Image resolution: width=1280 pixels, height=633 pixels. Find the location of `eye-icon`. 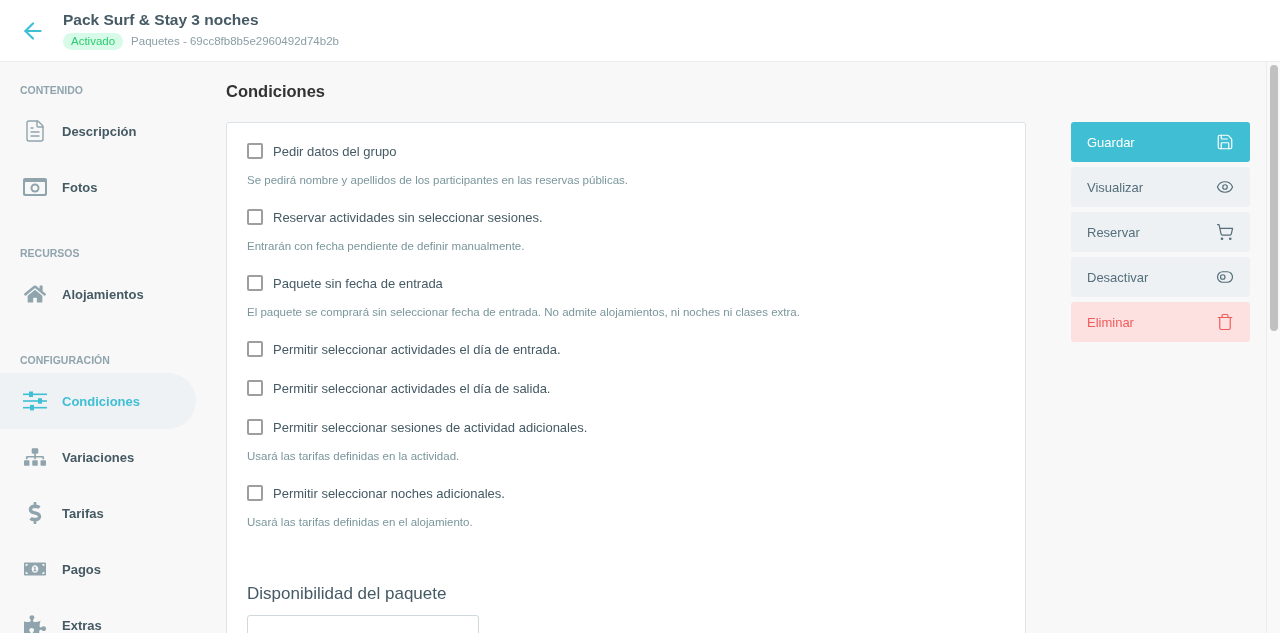

eye-icon is located at coordinates (1225, 187).